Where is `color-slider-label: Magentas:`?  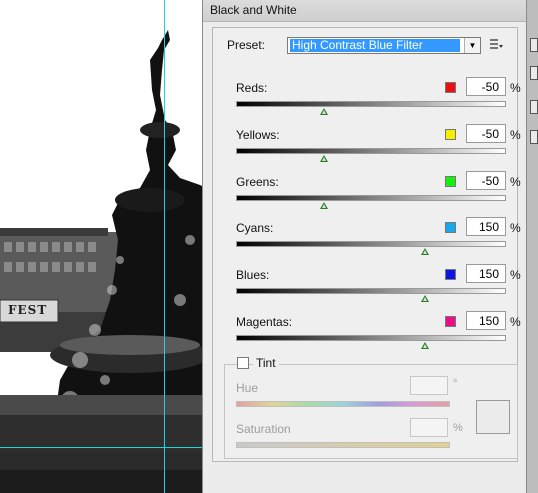
color-slider-label: Magentas: is located at coordinates (264, 322).